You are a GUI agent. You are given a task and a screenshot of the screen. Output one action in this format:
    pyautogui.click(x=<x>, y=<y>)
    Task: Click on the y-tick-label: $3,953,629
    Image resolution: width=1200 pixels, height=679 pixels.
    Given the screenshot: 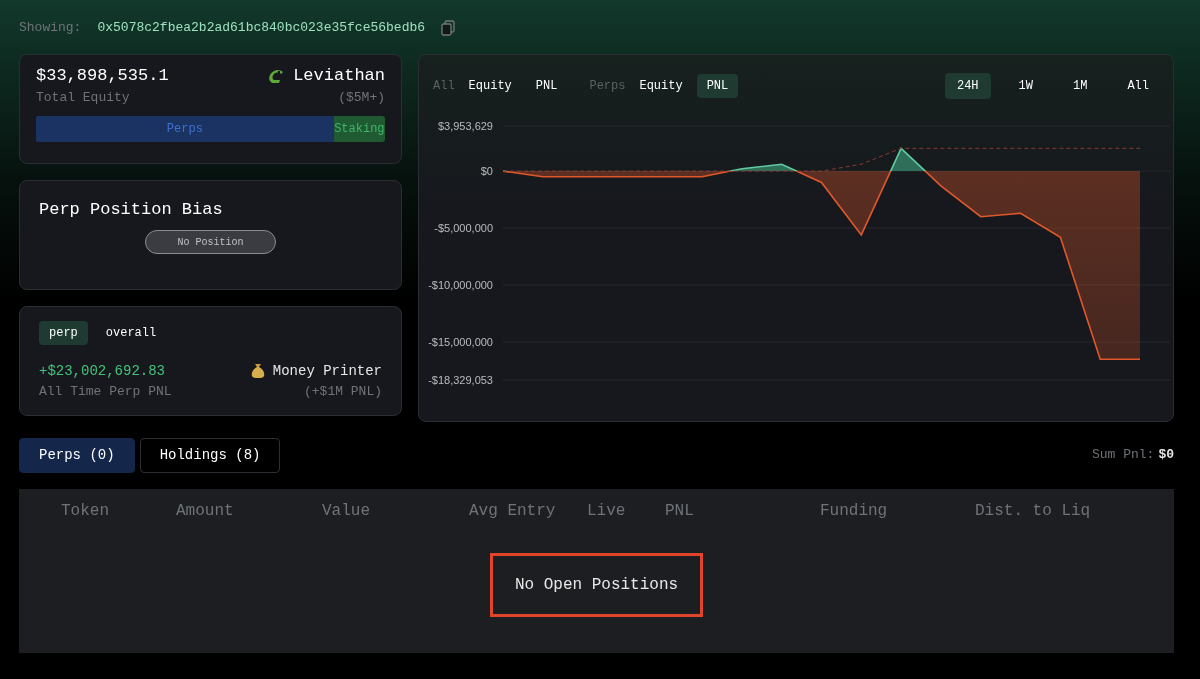 What is the action you would take?
    pyautogui.click(x=465, y=125)
    